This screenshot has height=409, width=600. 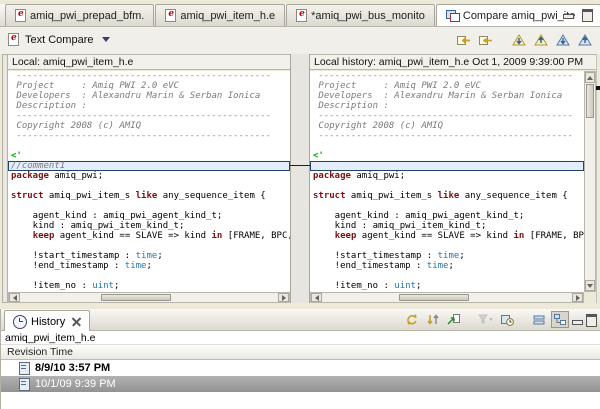 I want to click on selected-diff-line, so click(x=447, y=166).